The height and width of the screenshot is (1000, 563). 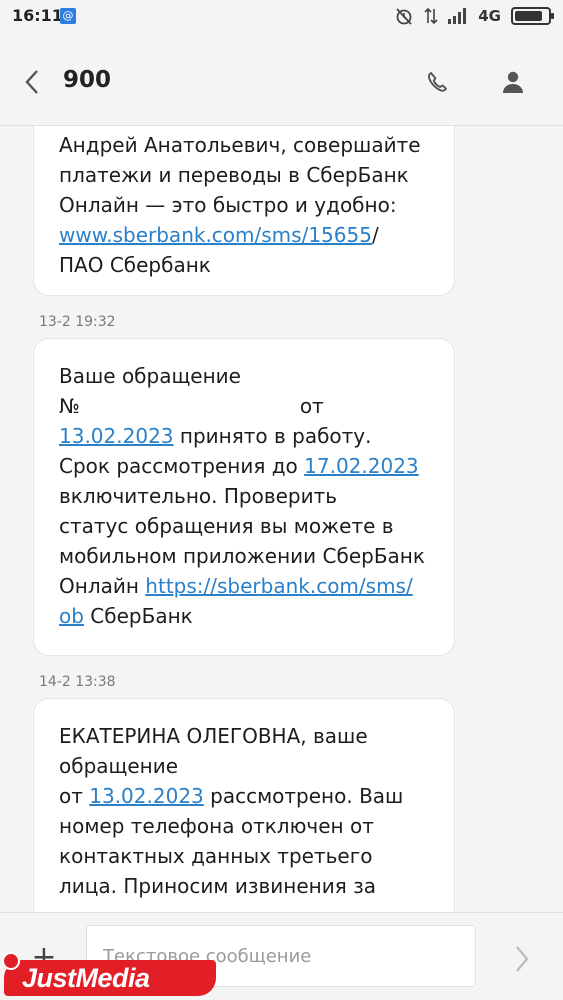 What do you see at coordinates (303, 796) in the screenshot?
I see `message-text: рассмотрено. Ваш` at bounding box center [303, 796].